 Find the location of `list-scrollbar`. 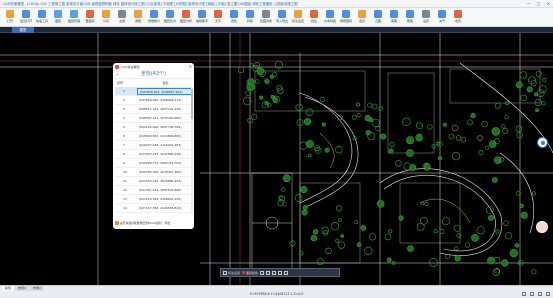

list-scrollbar is located at coordinates (192, 150).